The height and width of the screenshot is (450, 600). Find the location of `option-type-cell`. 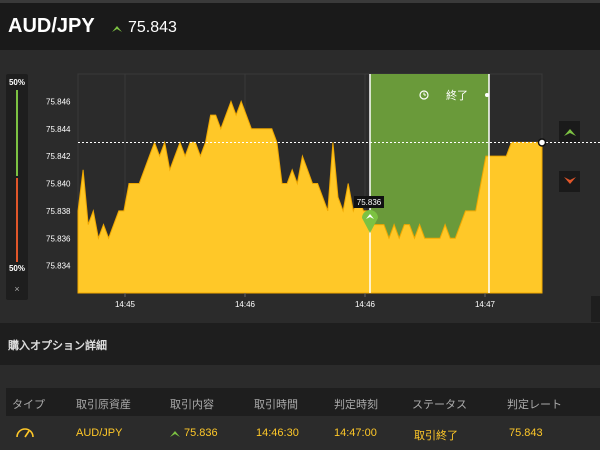

option-type-cell is located at coordinates (25, 433).